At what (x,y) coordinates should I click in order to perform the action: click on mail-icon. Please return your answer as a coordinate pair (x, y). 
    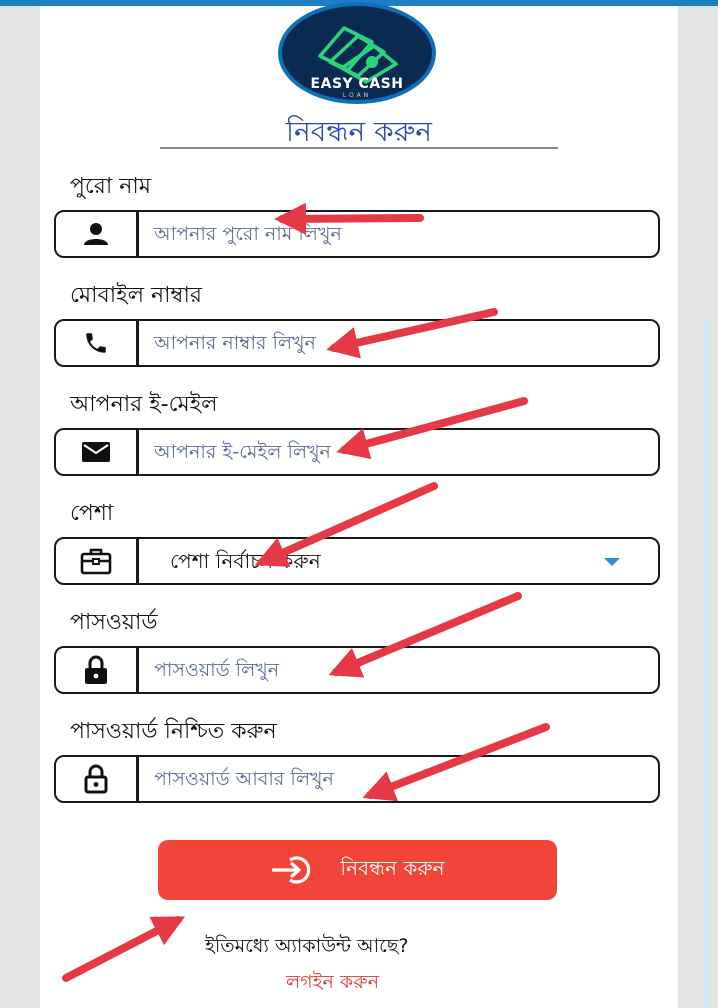
    Looking at the image, I should click on (97, 452).